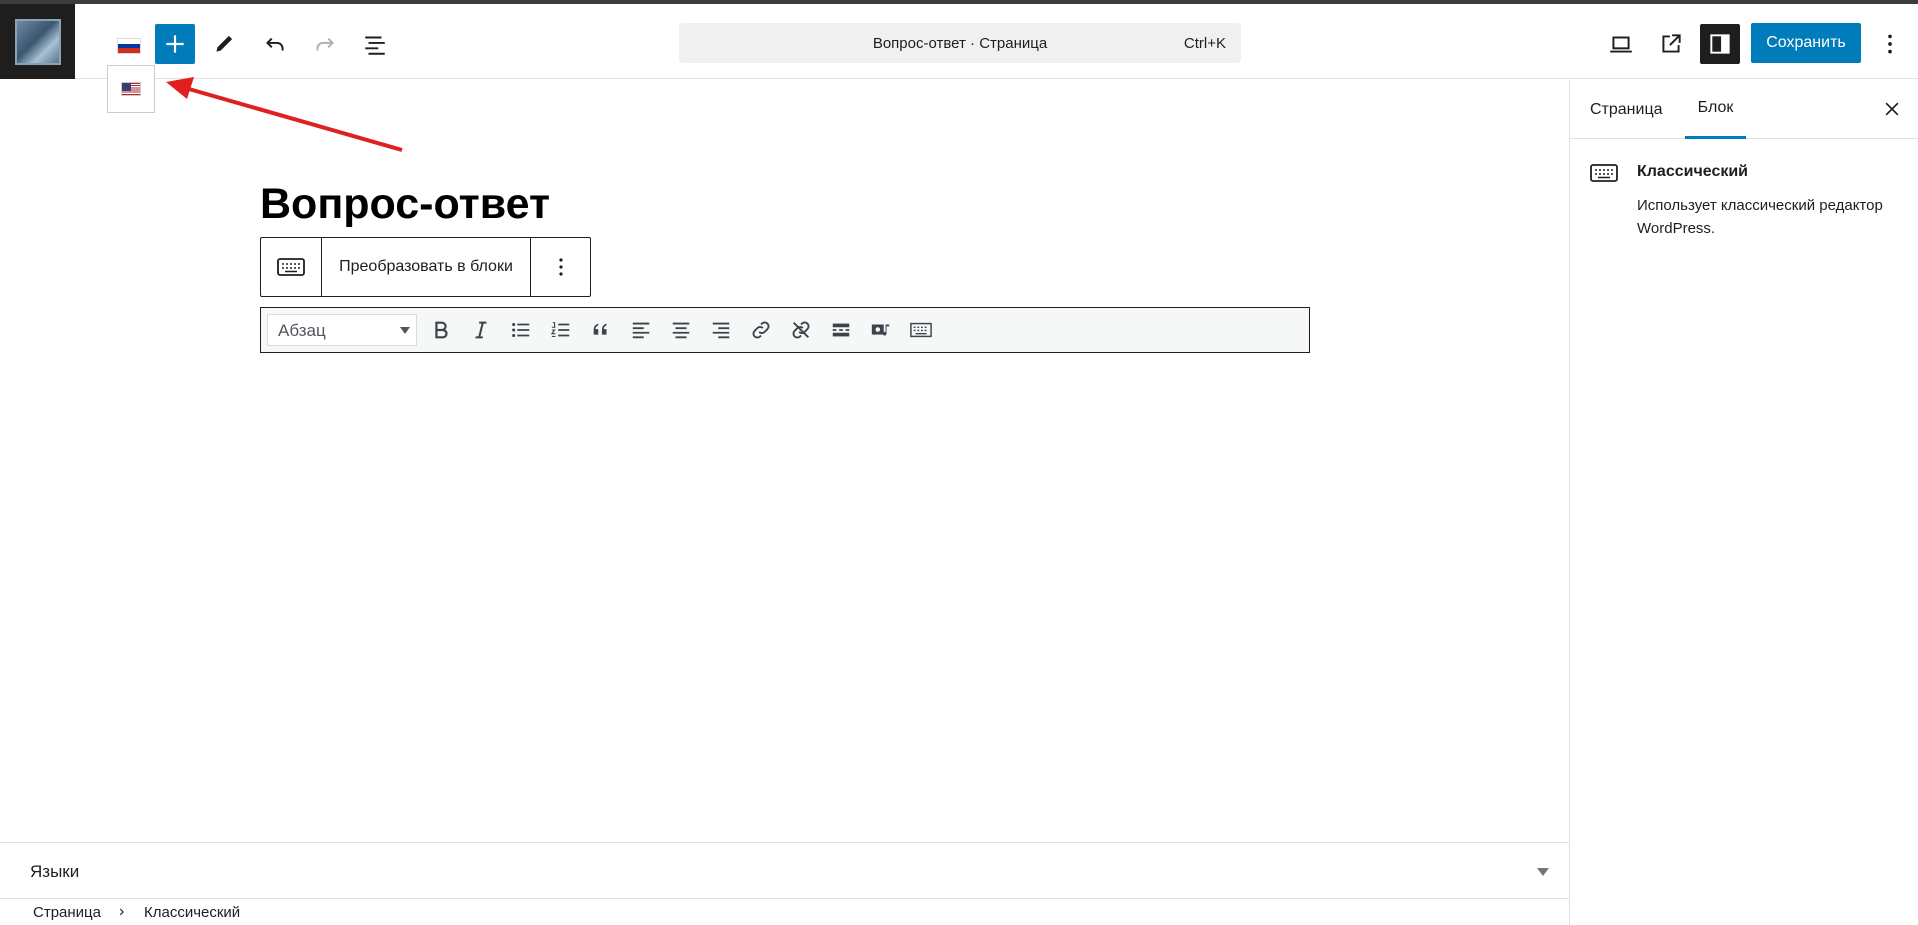 This screenshot has height=925, width=1918. I want to click on site-icon, so click(37, 41).